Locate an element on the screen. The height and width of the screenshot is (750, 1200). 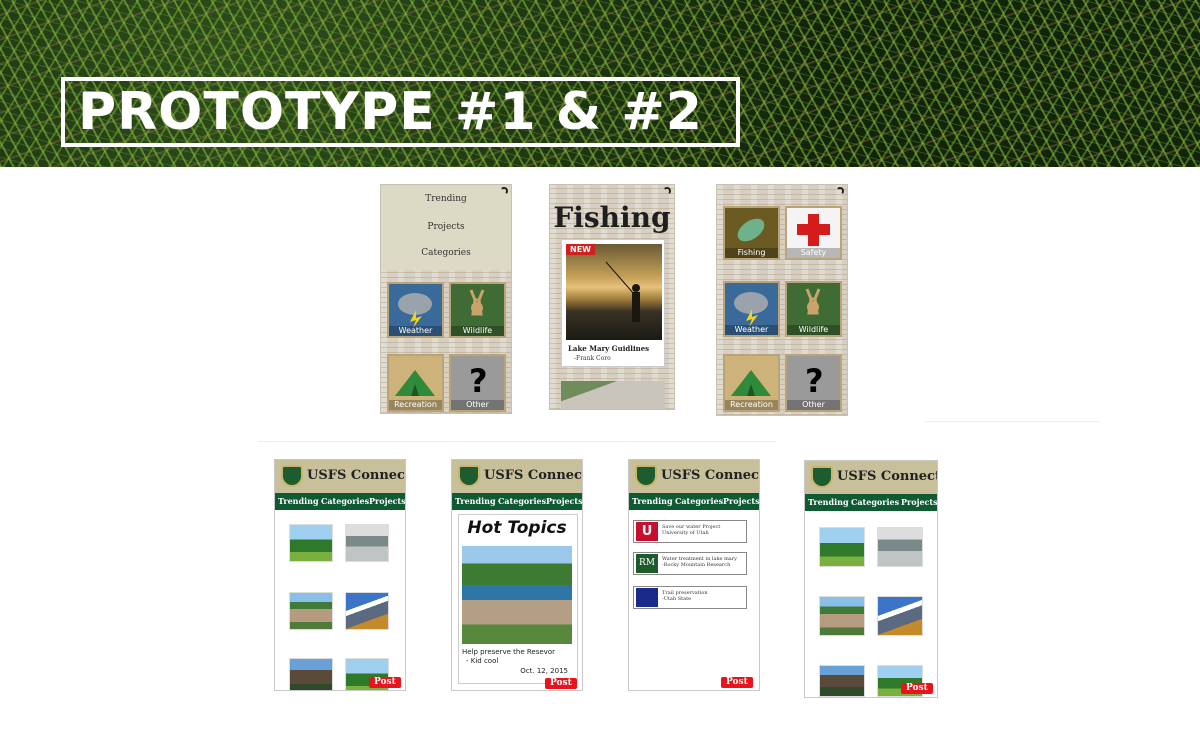
project-text: Save our water Project University of Utah is located at coordinates (691, 530).